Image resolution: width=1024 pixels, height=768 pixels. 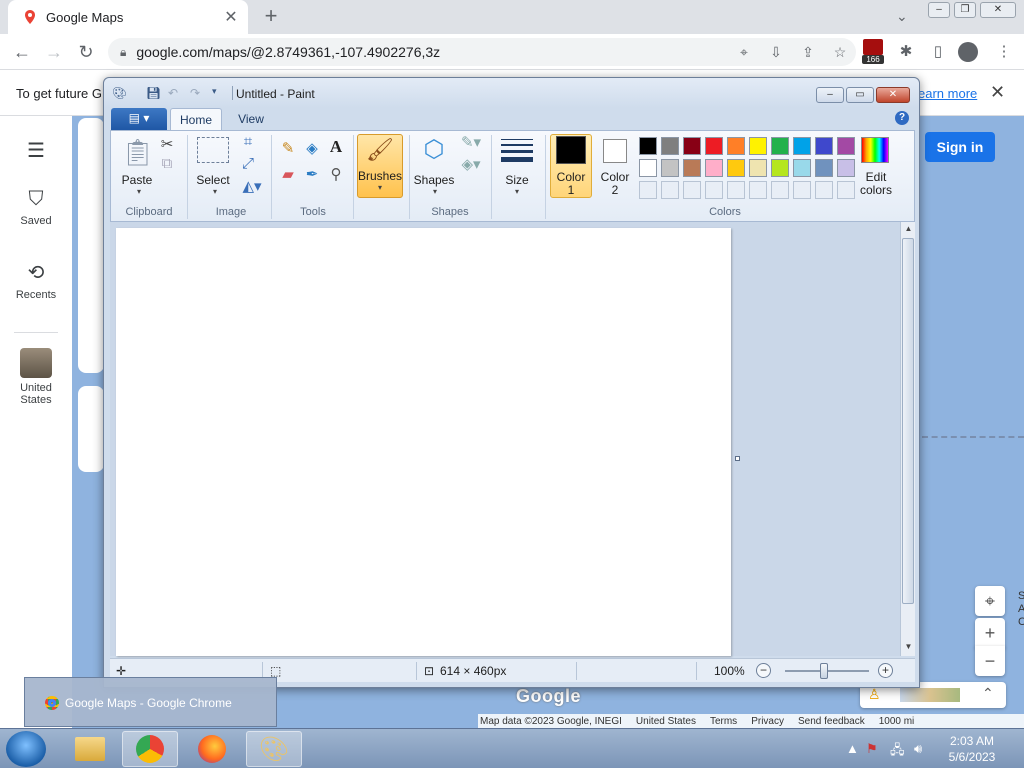 I want to click on tray-network-icon: 🖧︎, so click(x=897, y=752).